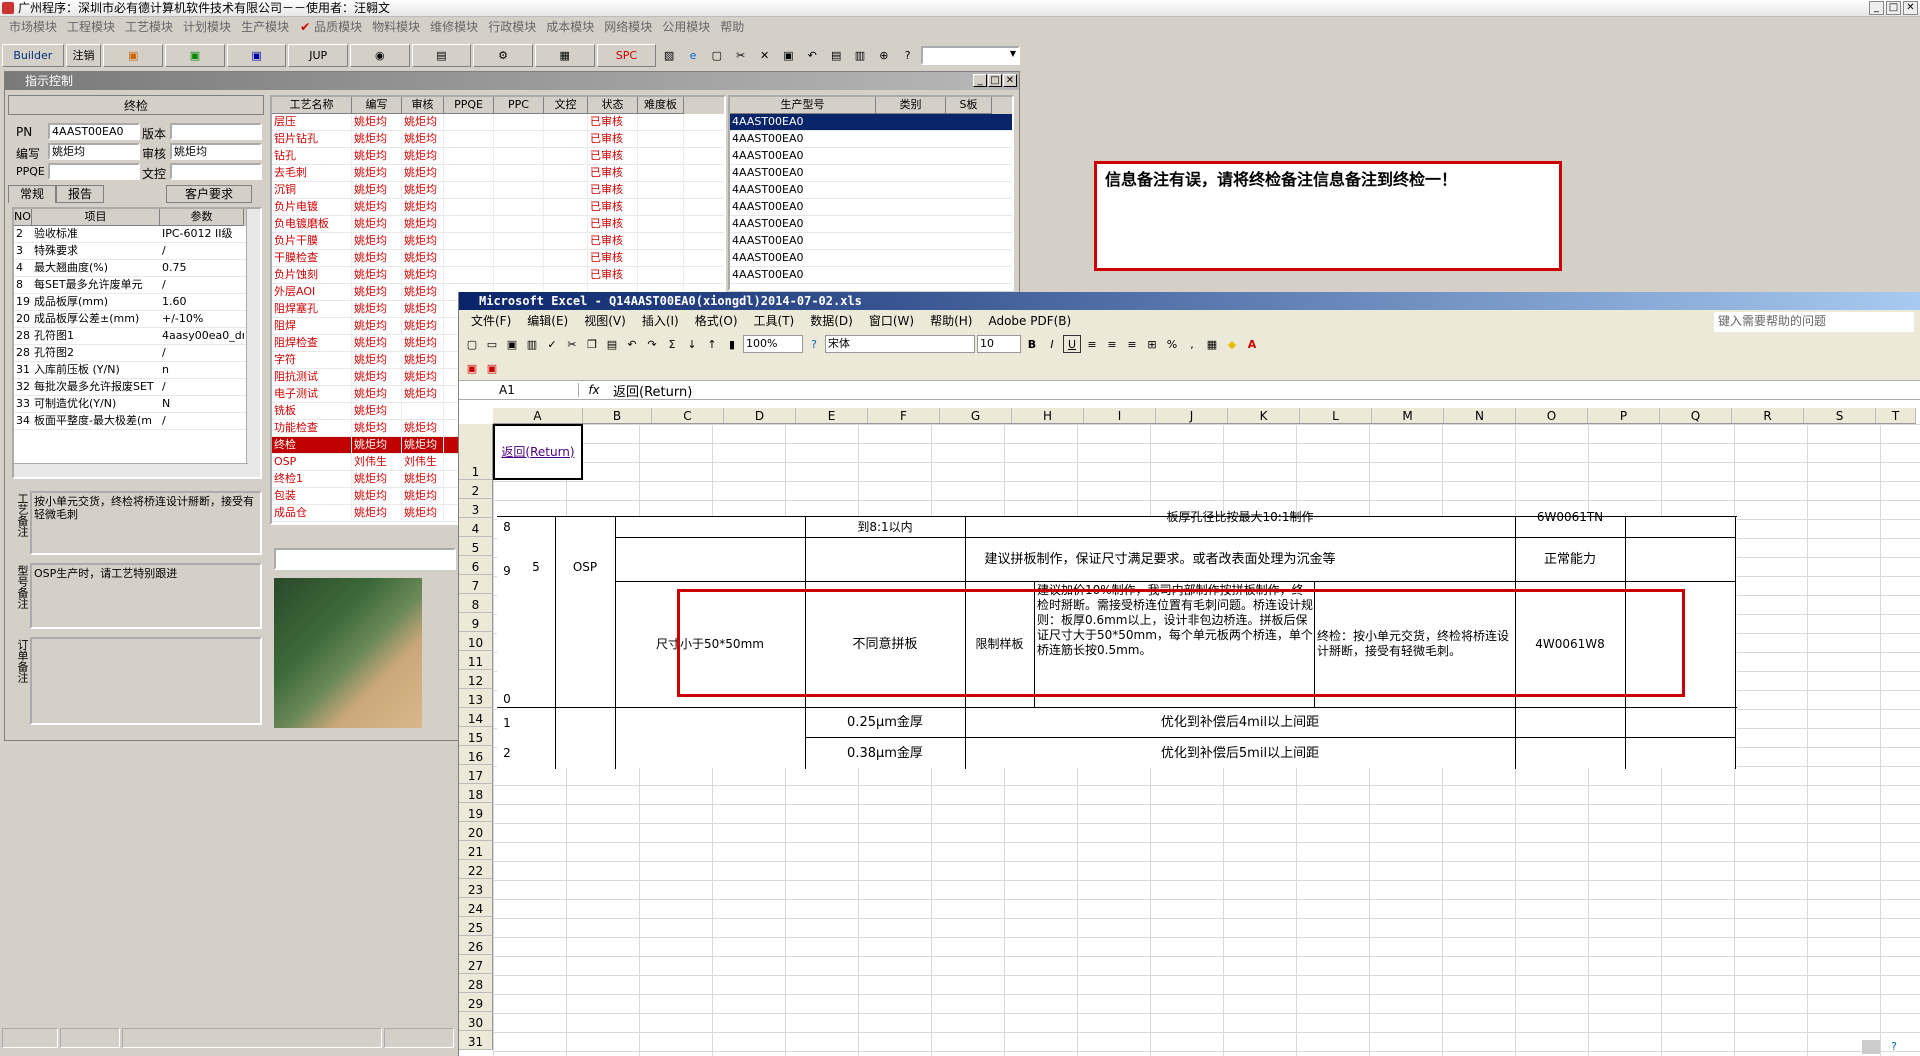 The image size is (1920, 1056). Describe the element at coordinates (137, 370) in the screenshot. I see `params-row: 31 入库前压板 (Y/N) n` at that location.